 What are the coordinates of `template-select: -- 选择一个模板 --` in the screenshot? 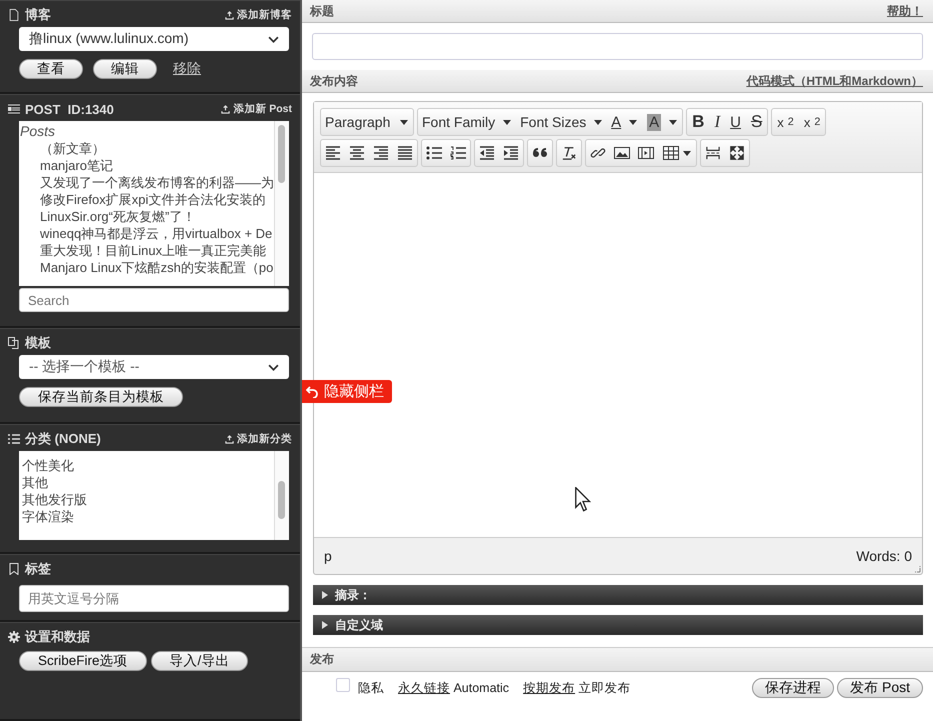 It's located at (154, 367).